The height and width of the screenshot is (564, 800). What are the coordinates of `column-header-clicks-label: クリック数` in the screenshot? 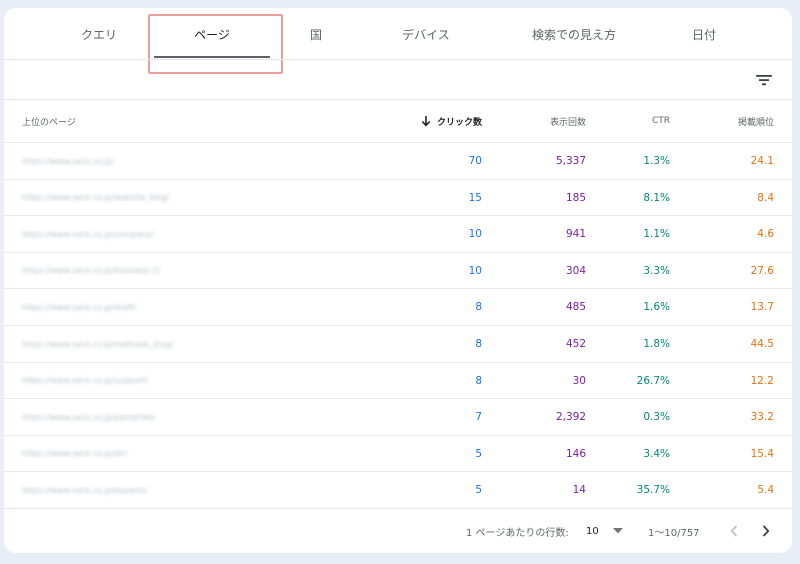 It's located at (459, 122).